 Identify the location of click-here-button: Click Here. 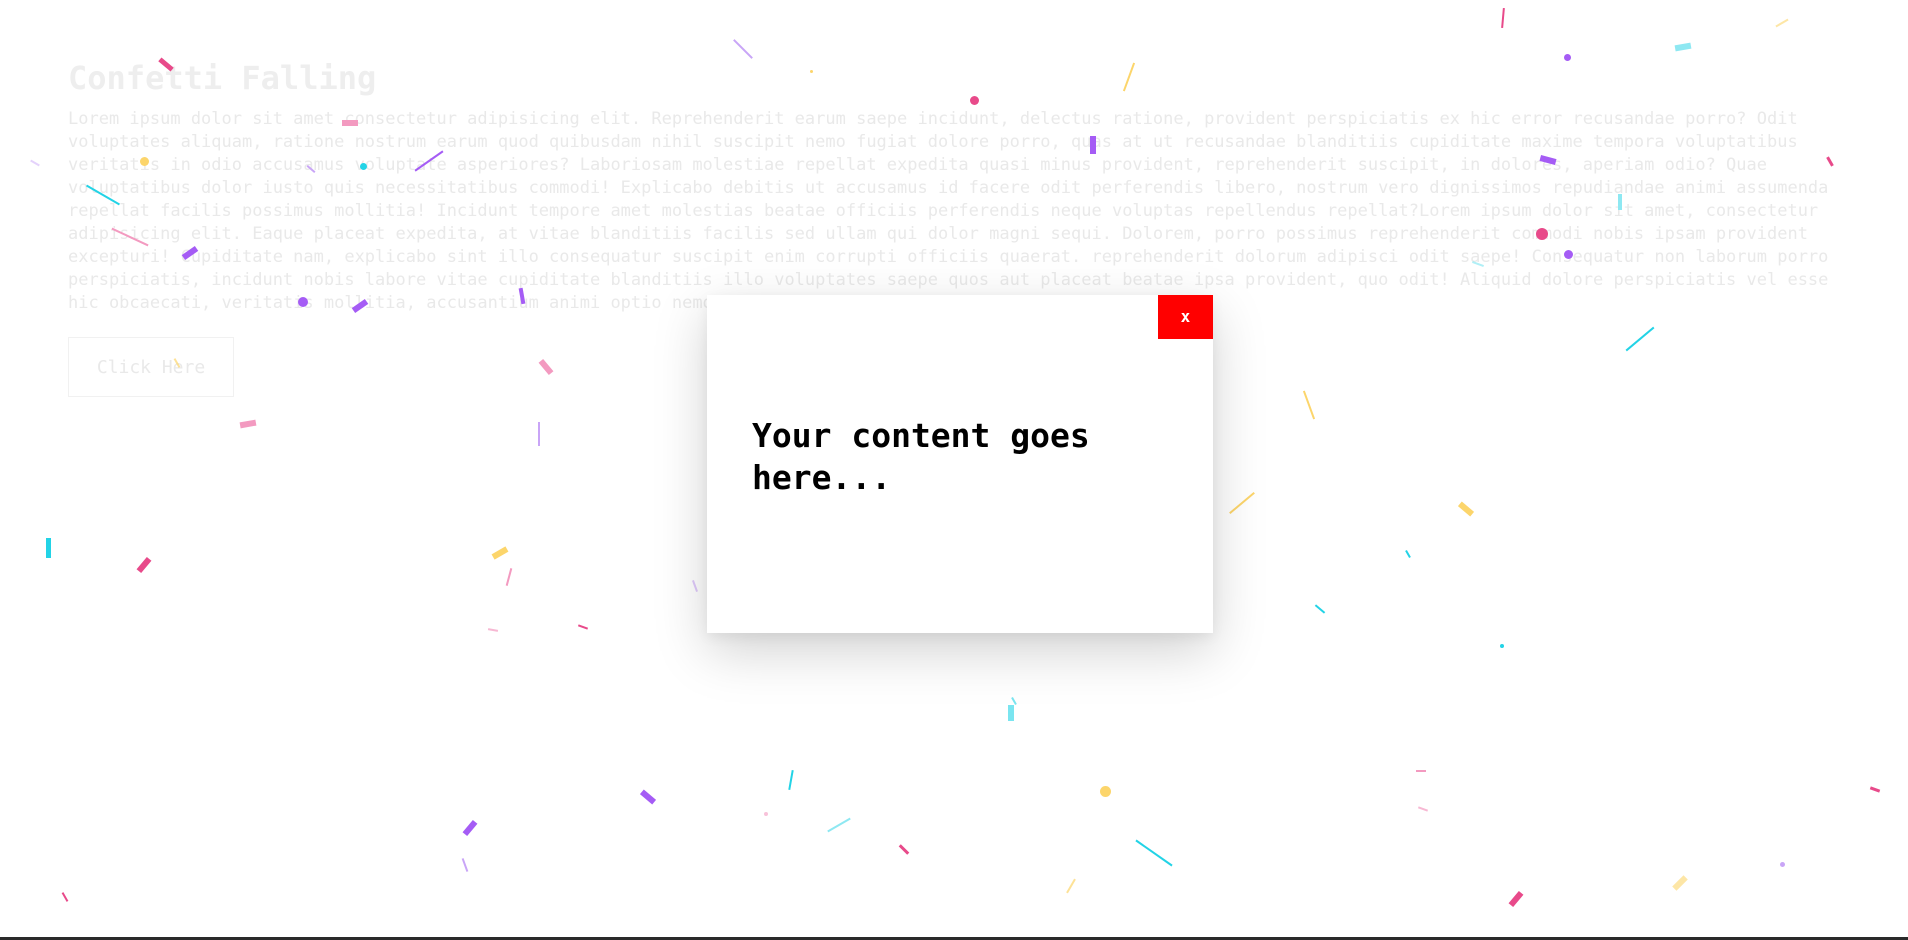
(151, 367).